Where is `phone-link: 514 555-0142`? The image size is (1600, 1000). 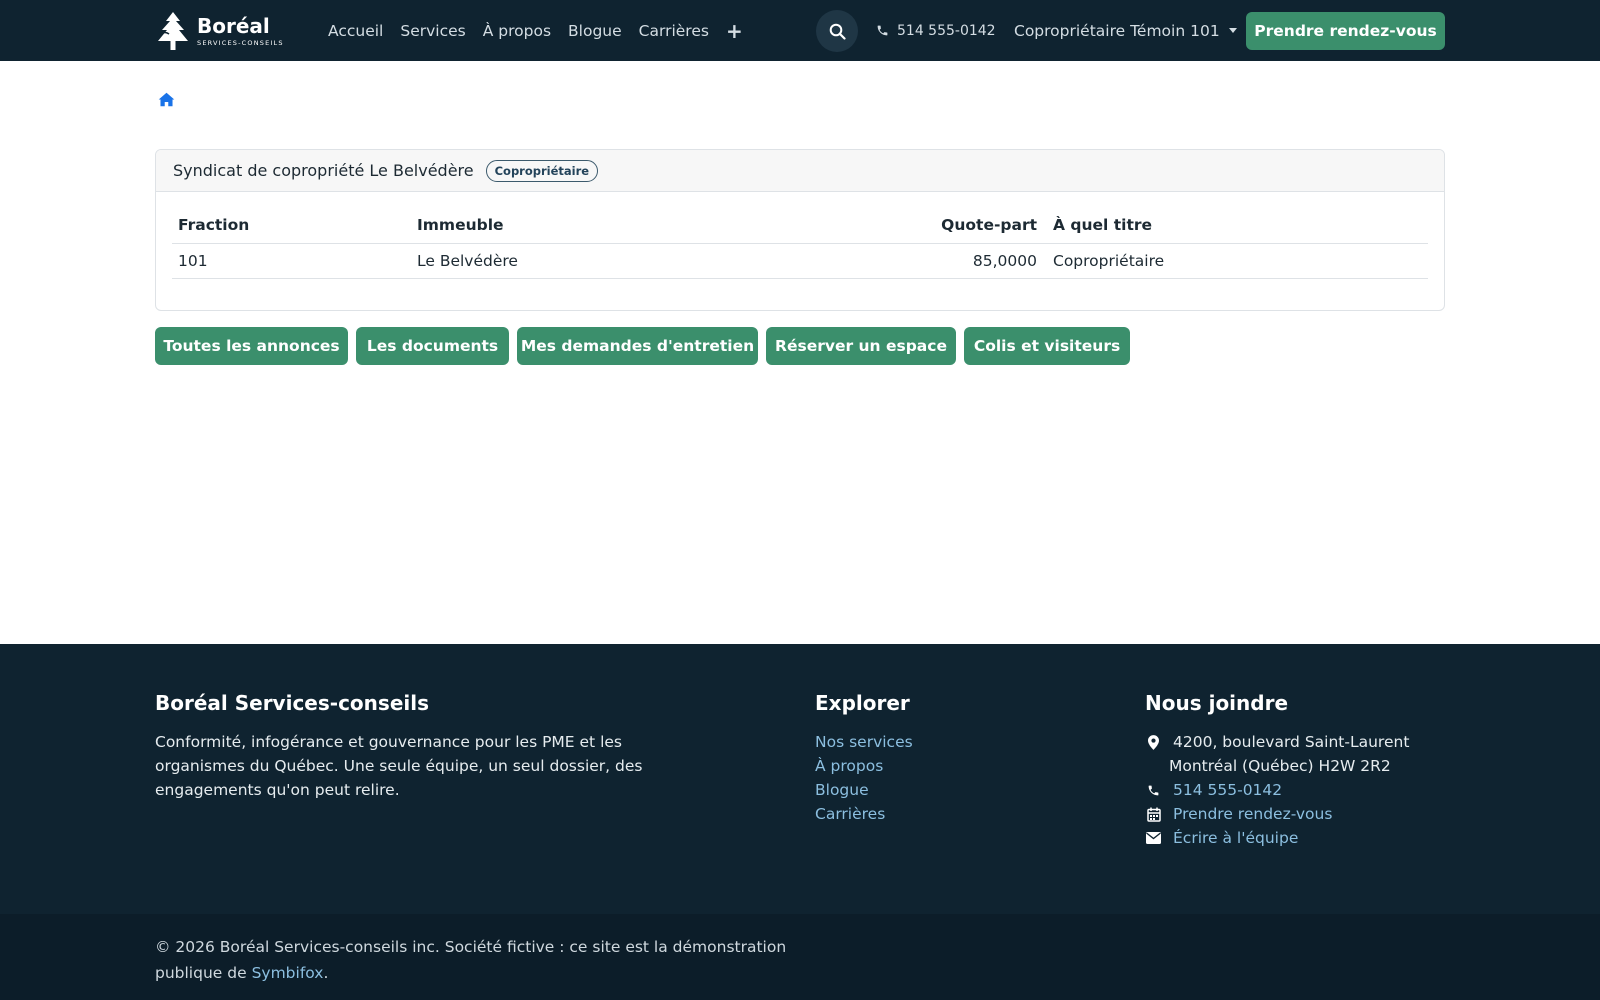
phone-link: 514 555-0142 is located at coordinates (936, 30).